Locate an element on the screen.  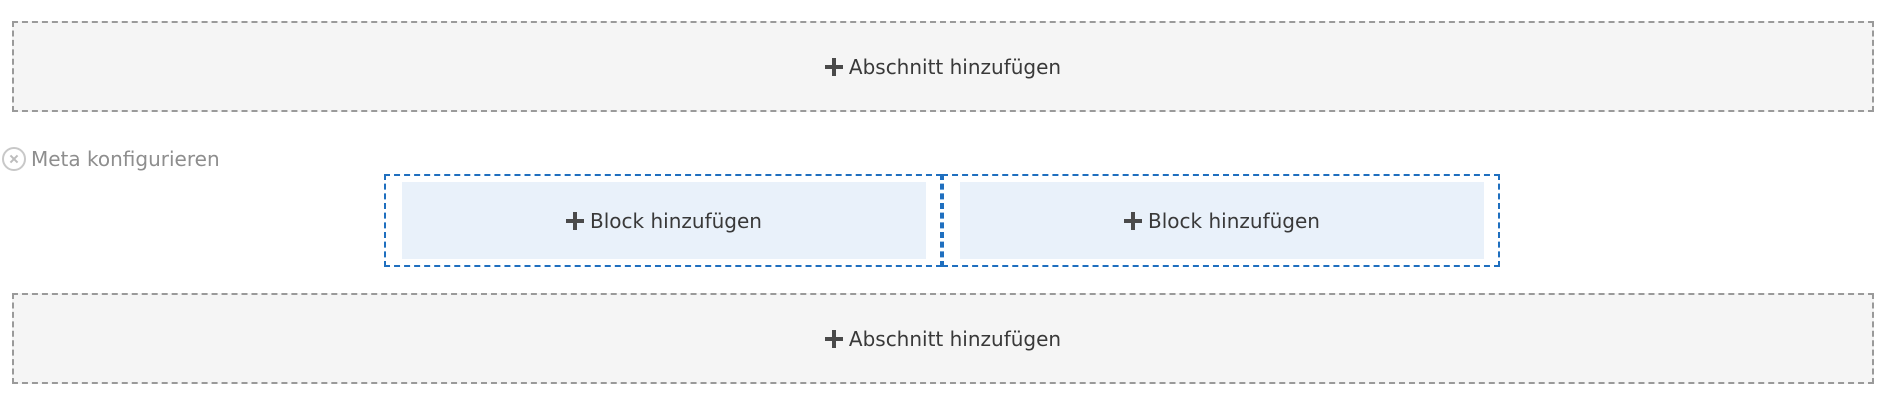
add-section-bottom-label-wrap: Abschnitt hinzufügen is located at coordinates (943, 338).